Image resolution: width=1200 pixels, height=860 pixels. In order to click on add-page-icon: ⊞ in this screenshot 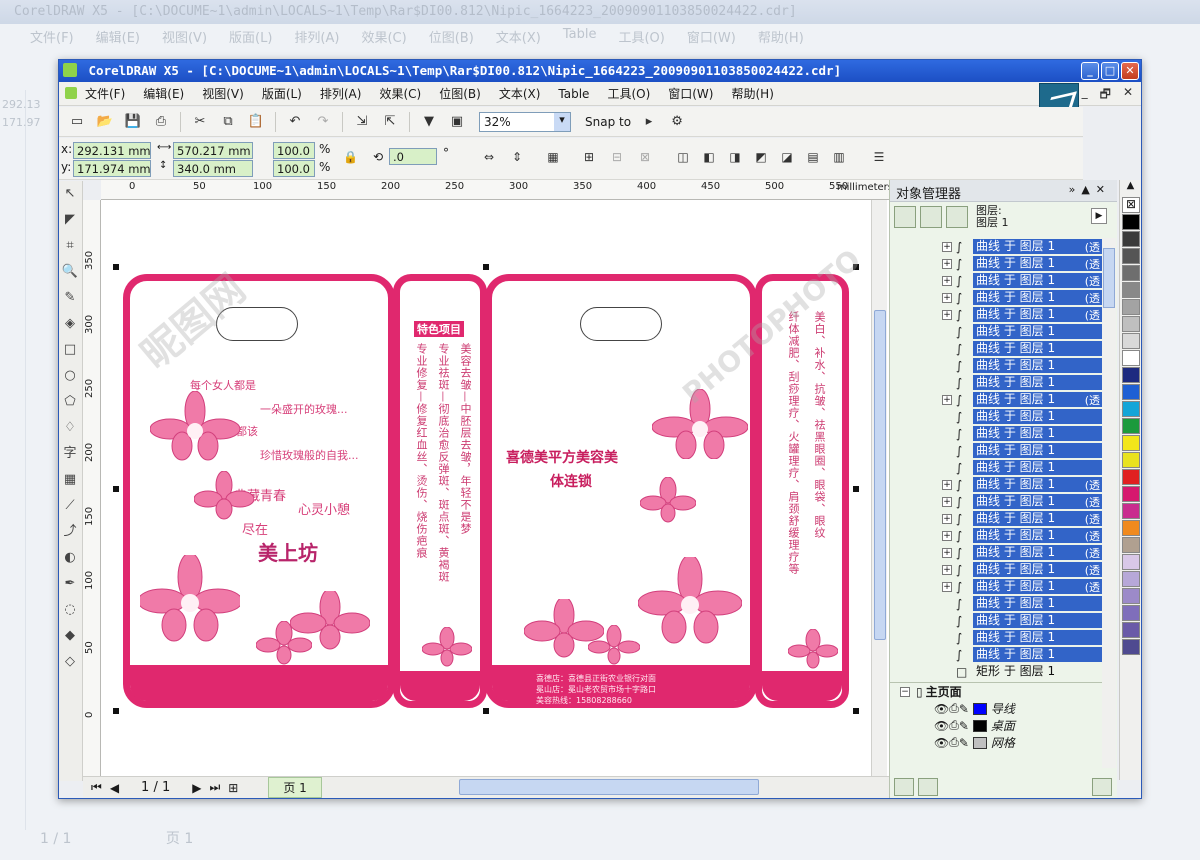, I will do `click(233, 788)`.